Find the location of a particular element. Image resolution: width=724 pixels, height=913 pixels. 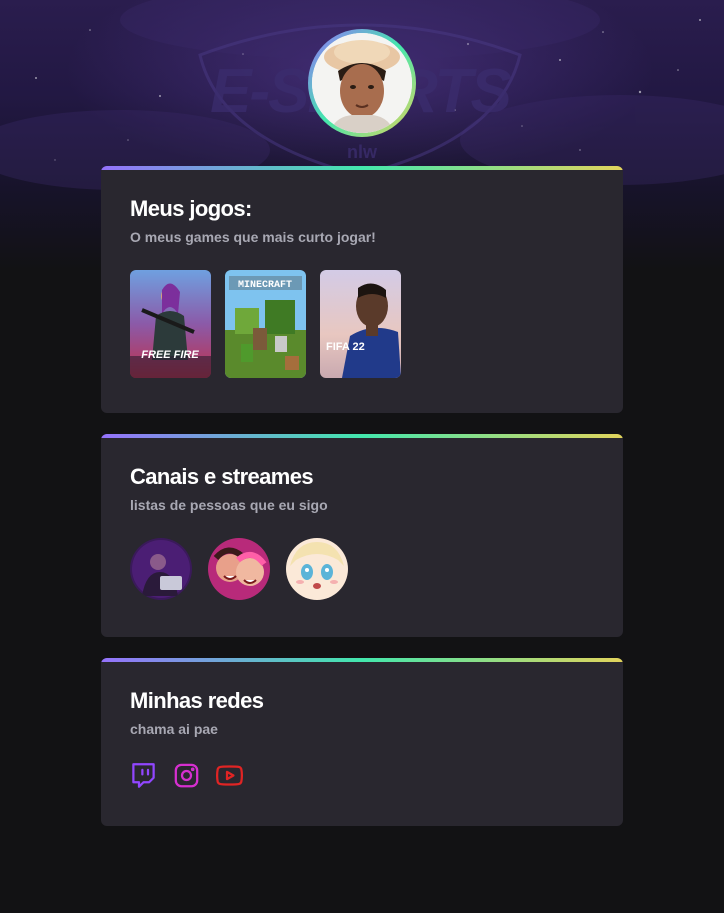

user-avatar is located at coordinates (362, 83).